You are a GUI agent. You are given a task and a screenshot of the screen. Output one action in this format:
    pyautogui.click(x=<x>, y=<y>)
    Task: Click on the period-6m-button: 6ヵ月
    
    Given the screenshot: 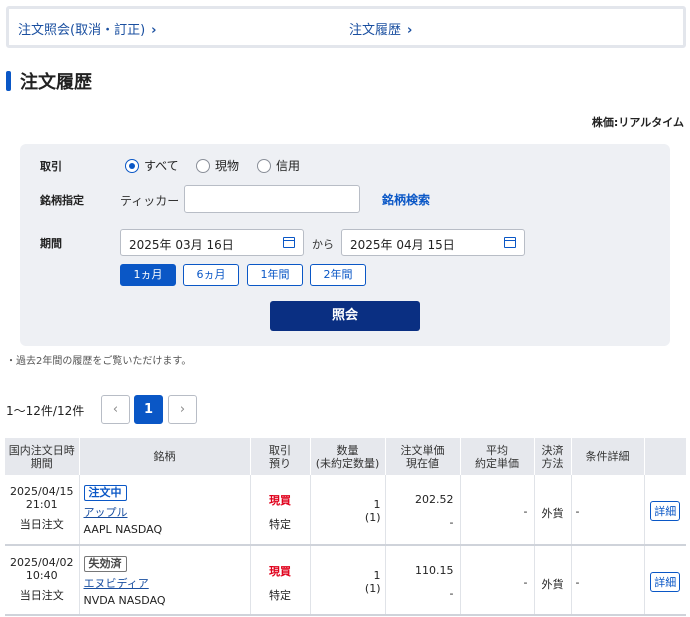 What is the action you would take?
    pyautogui.click(x=211, y=275)
    